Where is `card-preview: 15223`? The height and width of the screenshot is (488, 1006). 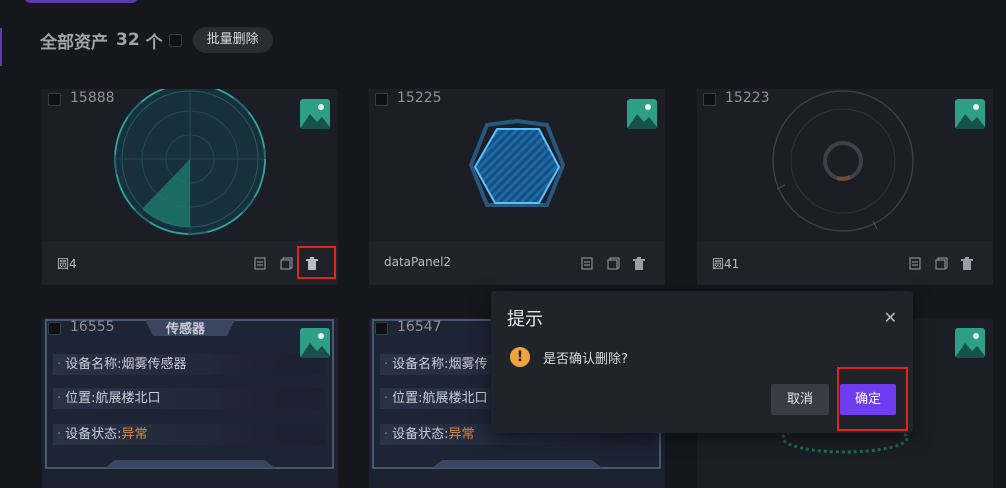
card-preview: 15223 is located at coordinates (845, 165).